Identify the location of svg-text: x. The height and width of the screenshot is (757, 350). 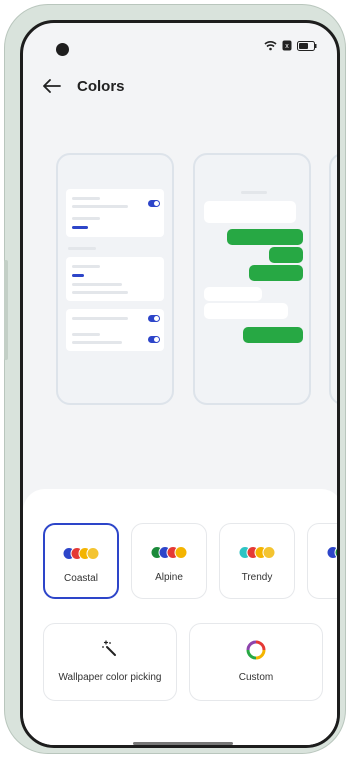
(287, 46).